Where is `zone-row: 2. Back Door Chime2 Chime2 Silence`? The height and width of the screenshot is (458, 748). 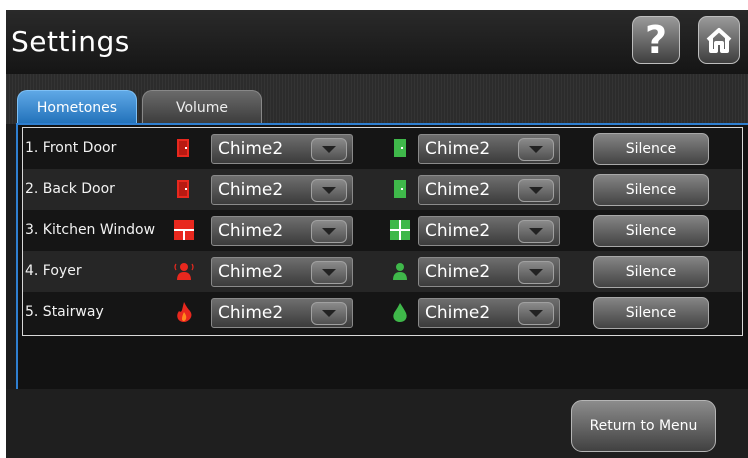
zone-row: 2. Back Door Chime2 Chime2 Silence is located at coordinates (382, 189).